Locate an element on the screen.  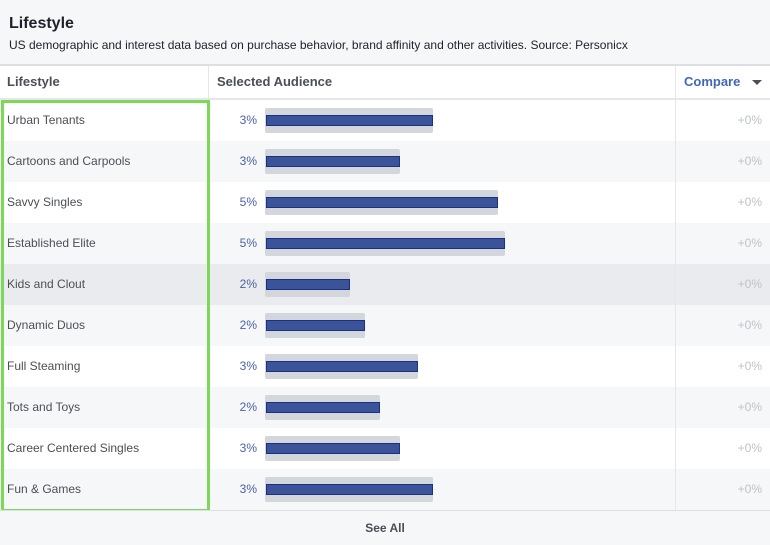
table-row: Fun & Games 3% +0% is located at coordinates (385, 489).